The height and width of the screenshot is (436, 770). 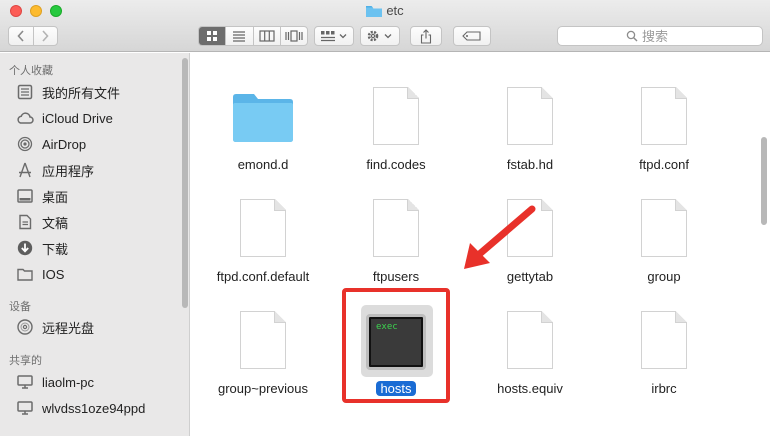 I want to click on sidebar-item-label: 文稿, so click(x=55, y=223).